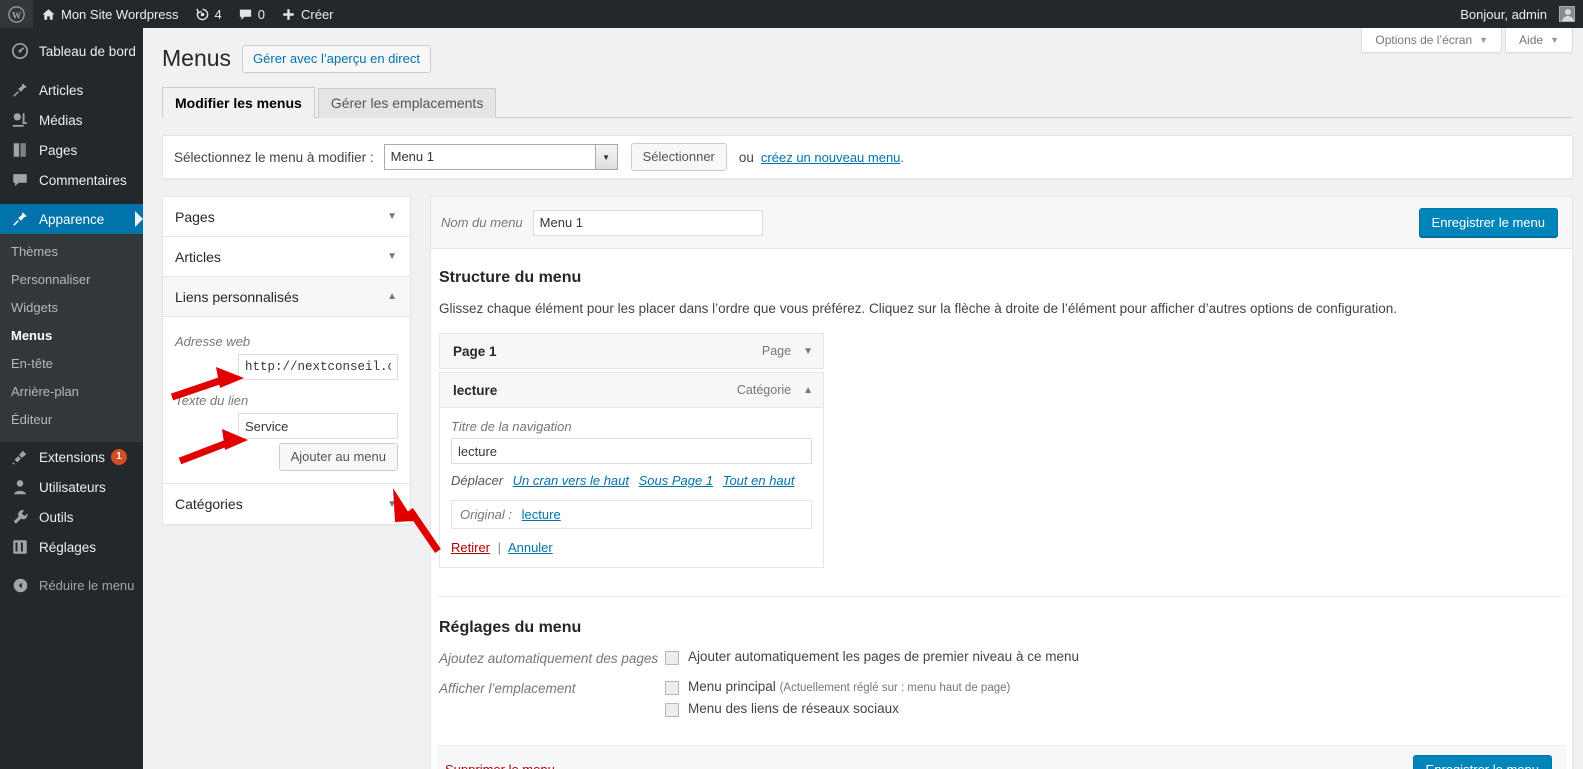 This screenshot has width=1583, height=769. Describe the element at coordinates (48, 14) in the screenshot. I see `home-icon` at that location.